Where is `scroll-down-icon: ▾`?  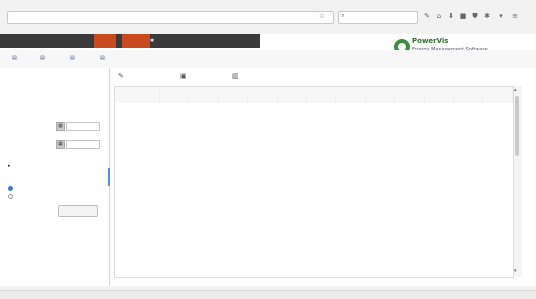
scroll-down-icon: ▾ is located at coordinates (515, 271).